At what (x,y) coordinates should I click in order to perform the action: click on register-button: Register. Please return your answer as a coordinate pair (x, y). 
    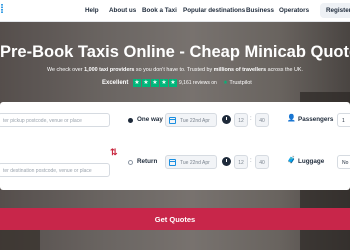
    Looking at the image, I should click on (335, 10).